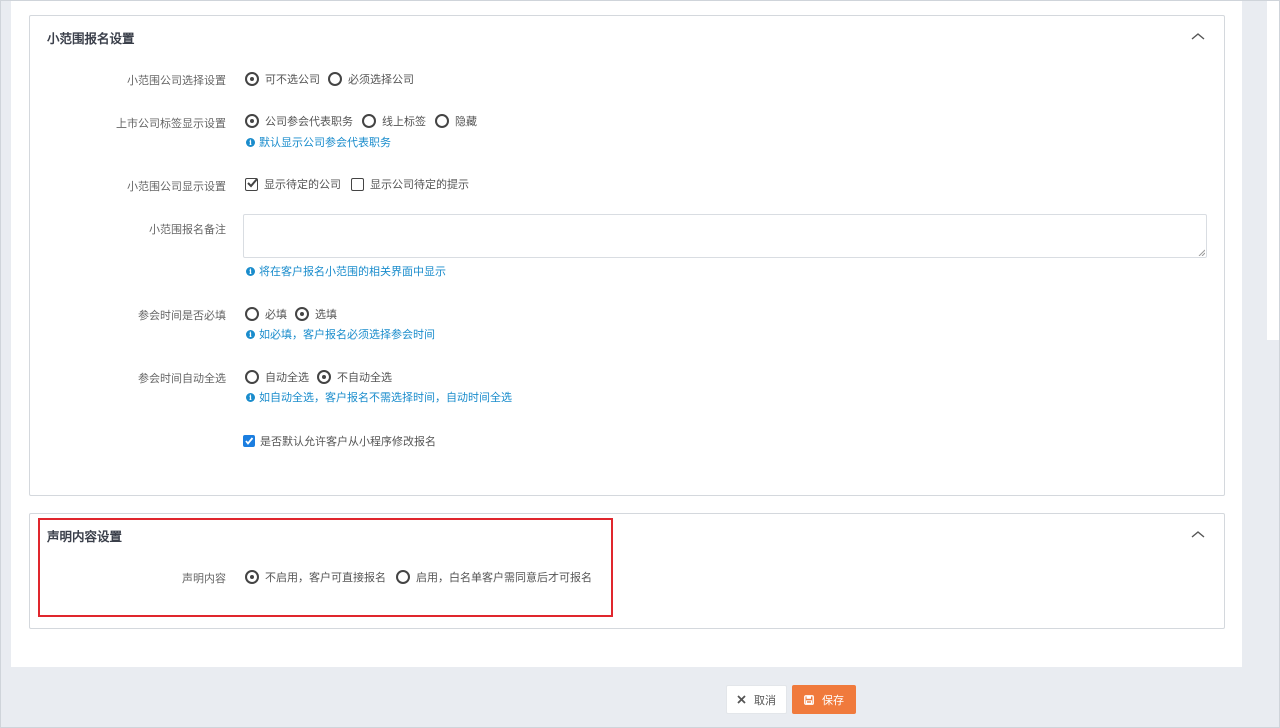  I want to click on option-label: 选填, so click(326, 314).